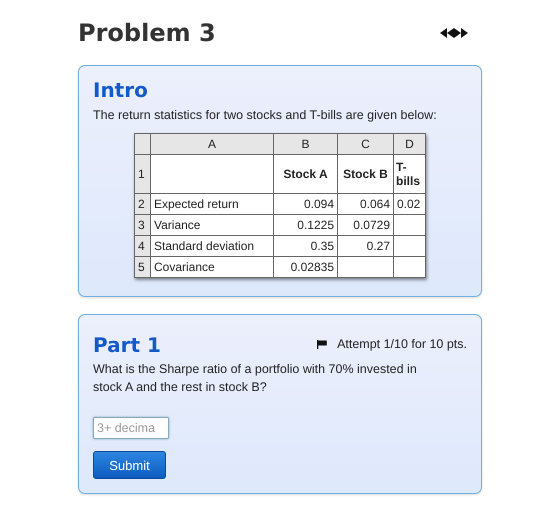  I want to click on column-header: A, so click(212, 144).